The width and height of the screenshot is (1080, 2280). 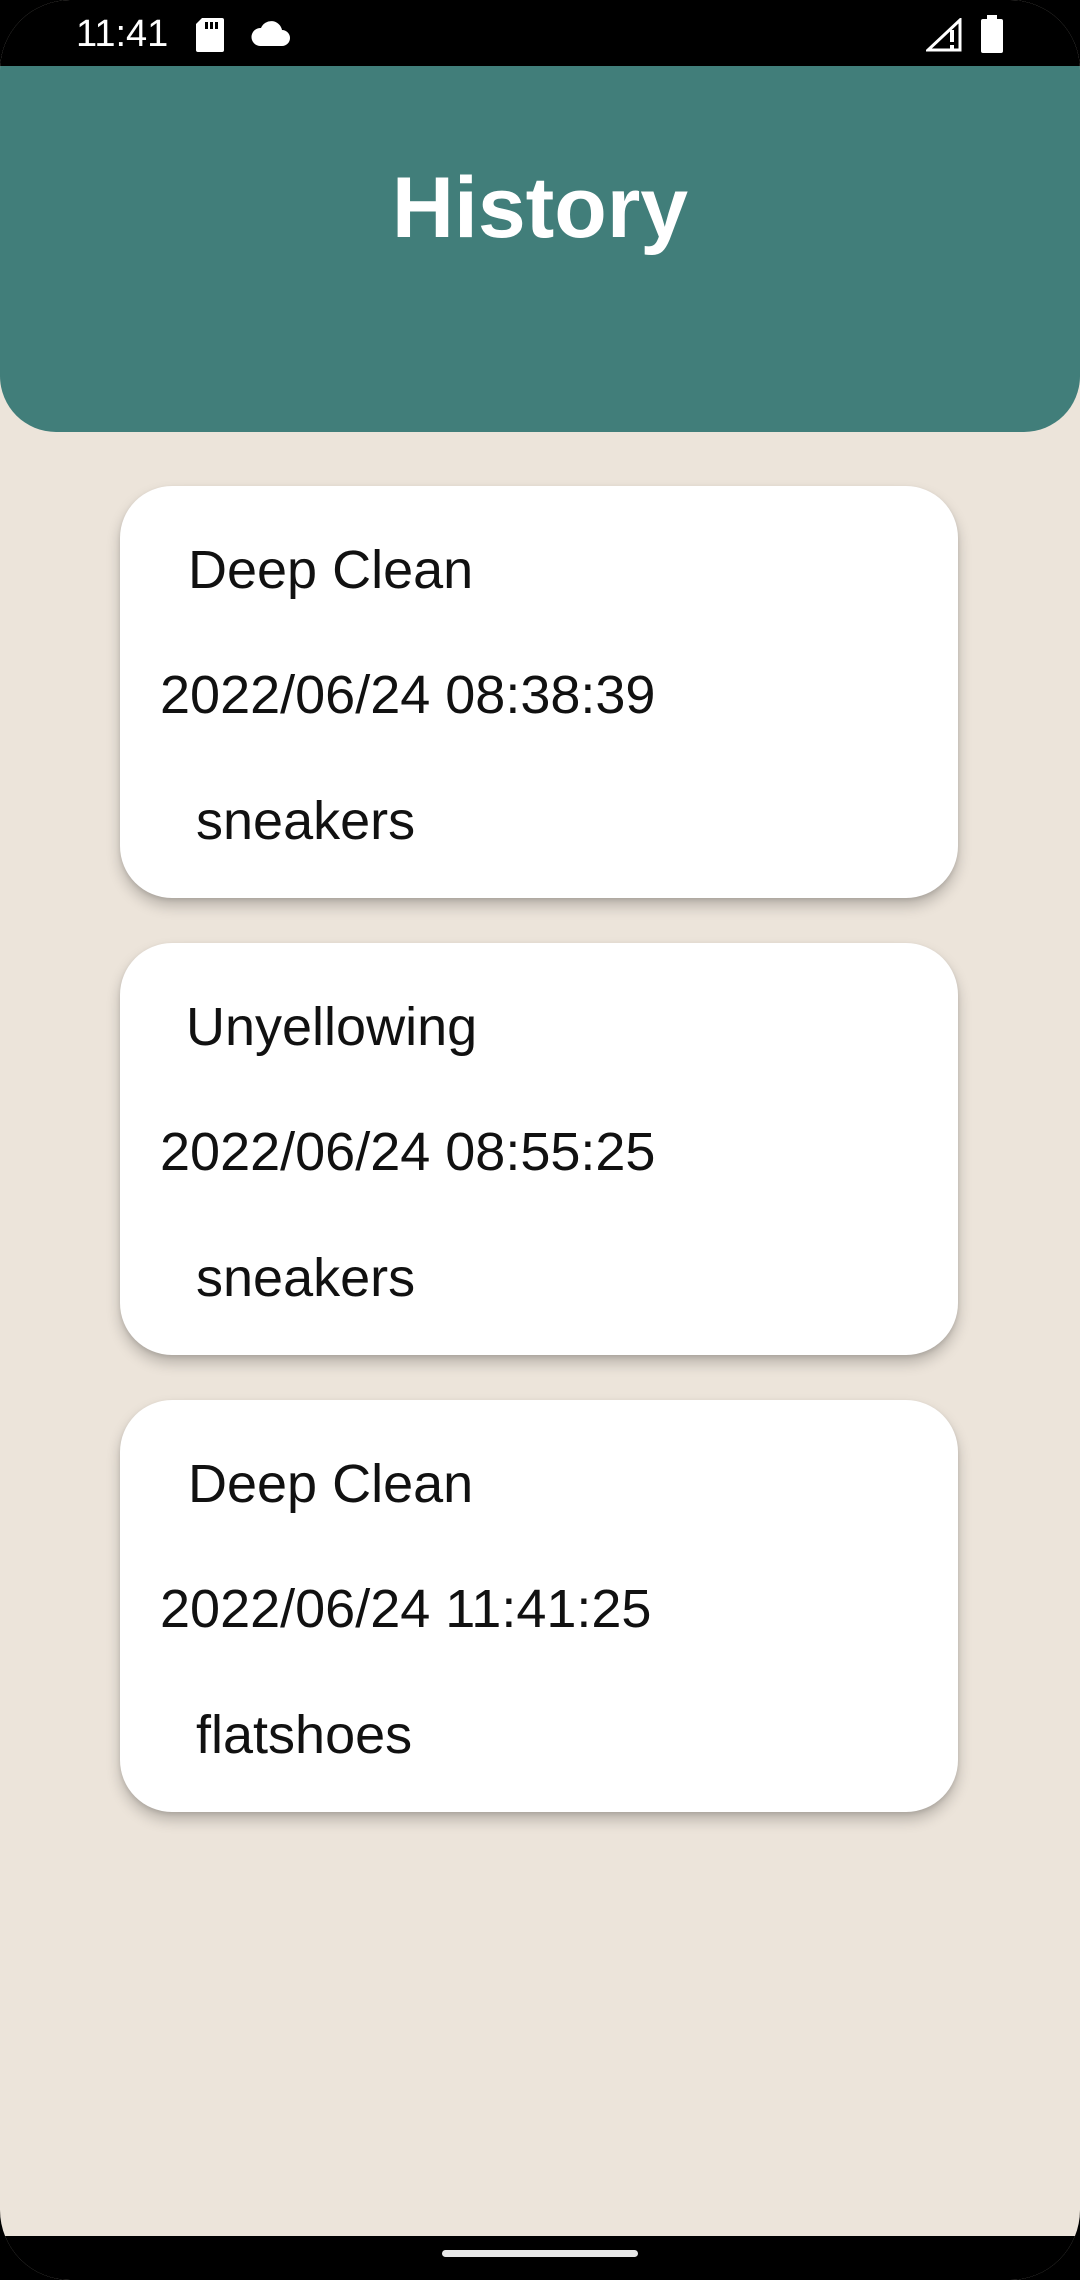 I want to click on history-card: Deep Clean 2022/06/24 08:38:39 sneakers, so click(x=539, y=692).